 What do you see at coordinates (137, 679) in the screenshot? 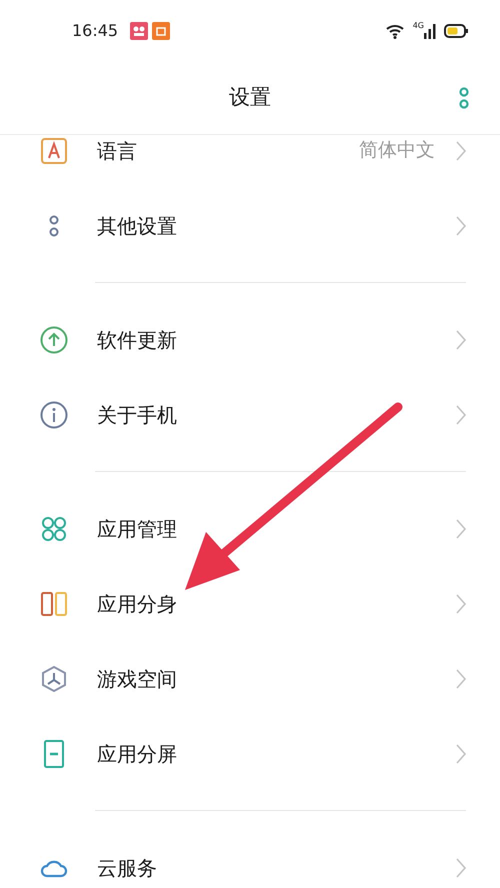
I see `row-label: 游戏空间` at bounding box center [137, 679].